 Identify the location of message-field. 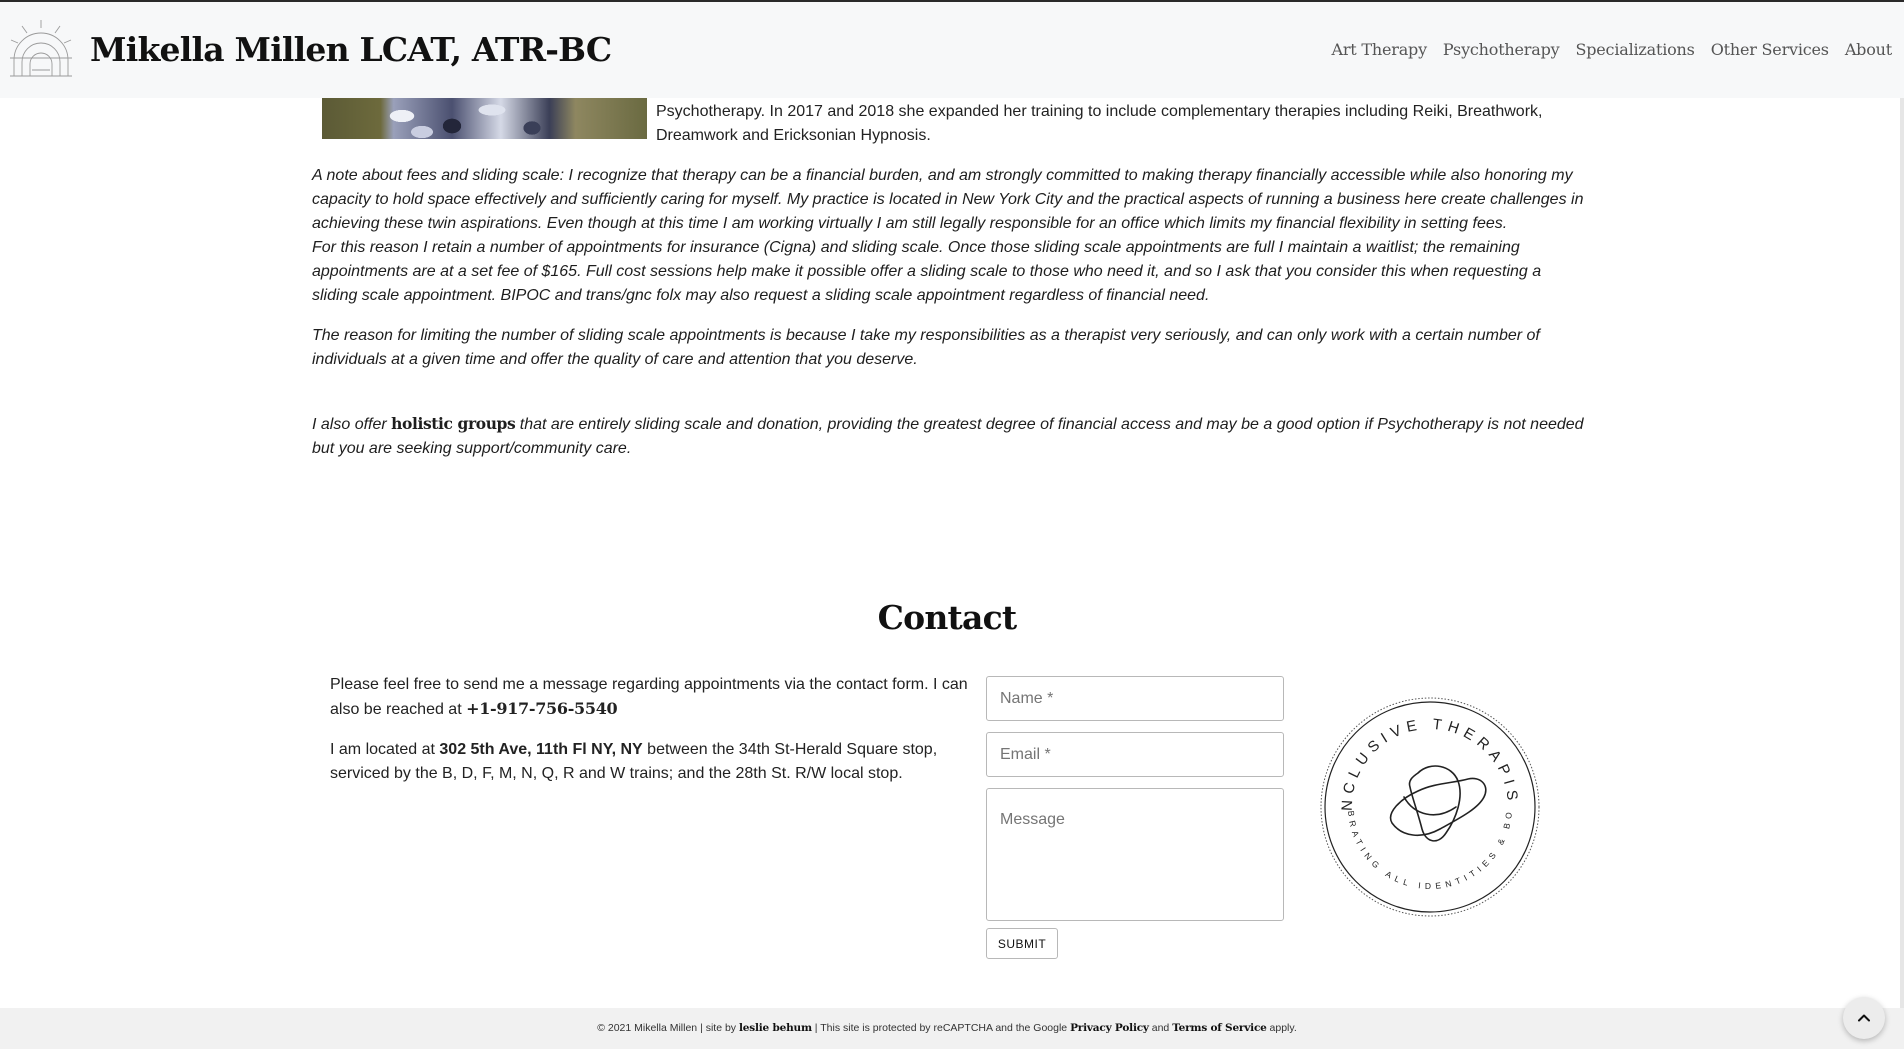
(1135, 854).